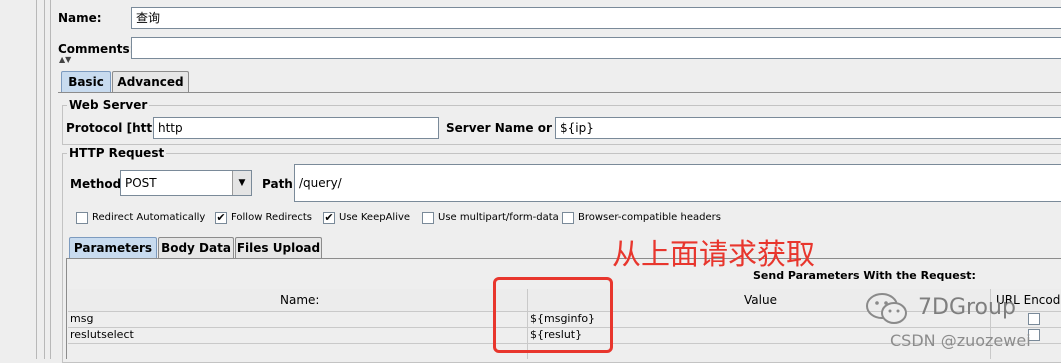 This screenshot has width=1061, height=363. What do you see at coordinates (677, 183) in the screenshot?
I see `path-field: /query/` at bounding box center [677, 183].